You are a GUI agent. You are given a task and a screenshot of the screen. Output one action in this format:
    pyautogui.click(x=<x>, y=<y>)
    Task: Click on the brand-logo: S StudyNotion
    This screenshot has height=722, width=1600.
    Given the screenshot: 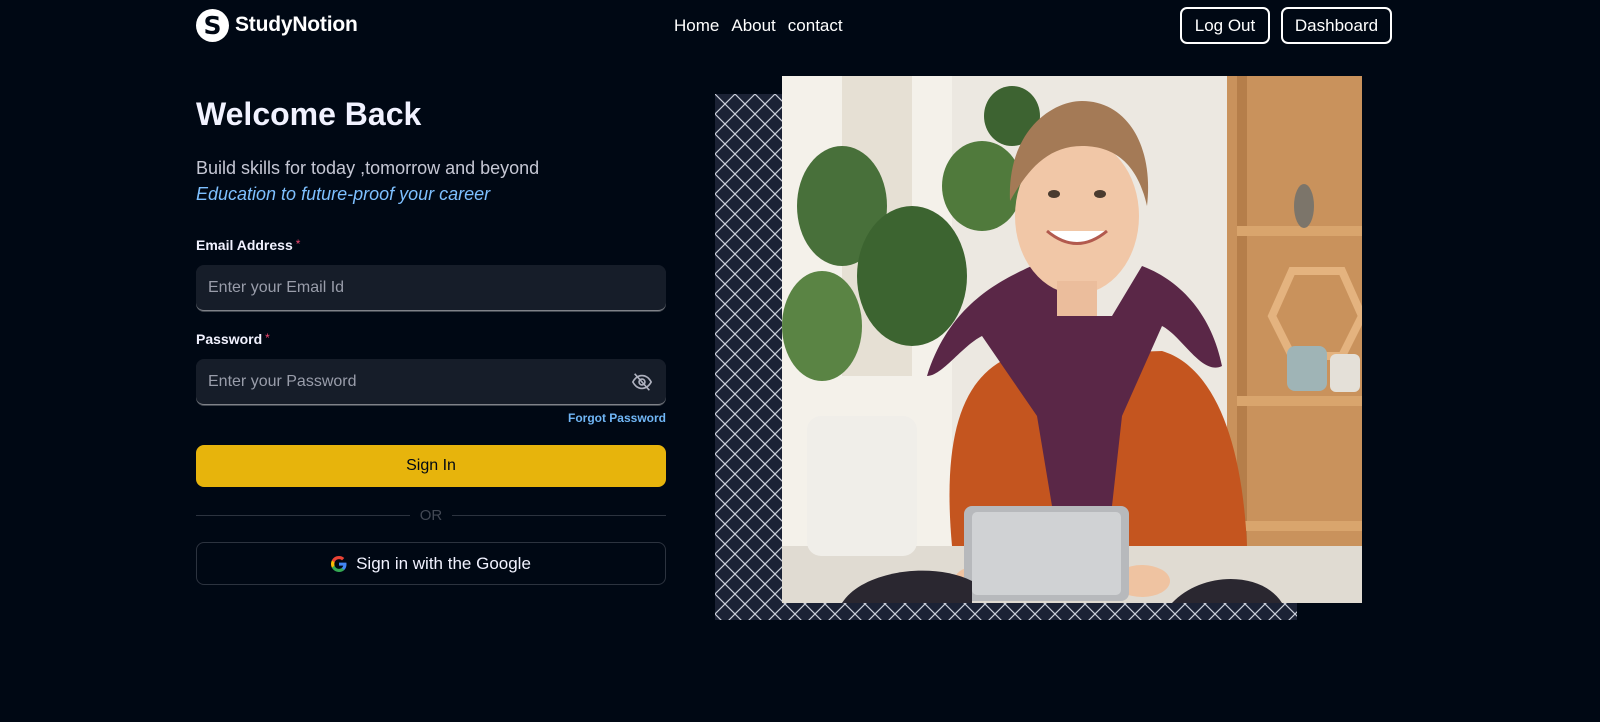 What is the action you would take?
    pyautogui.click(x=277, y=25)
    